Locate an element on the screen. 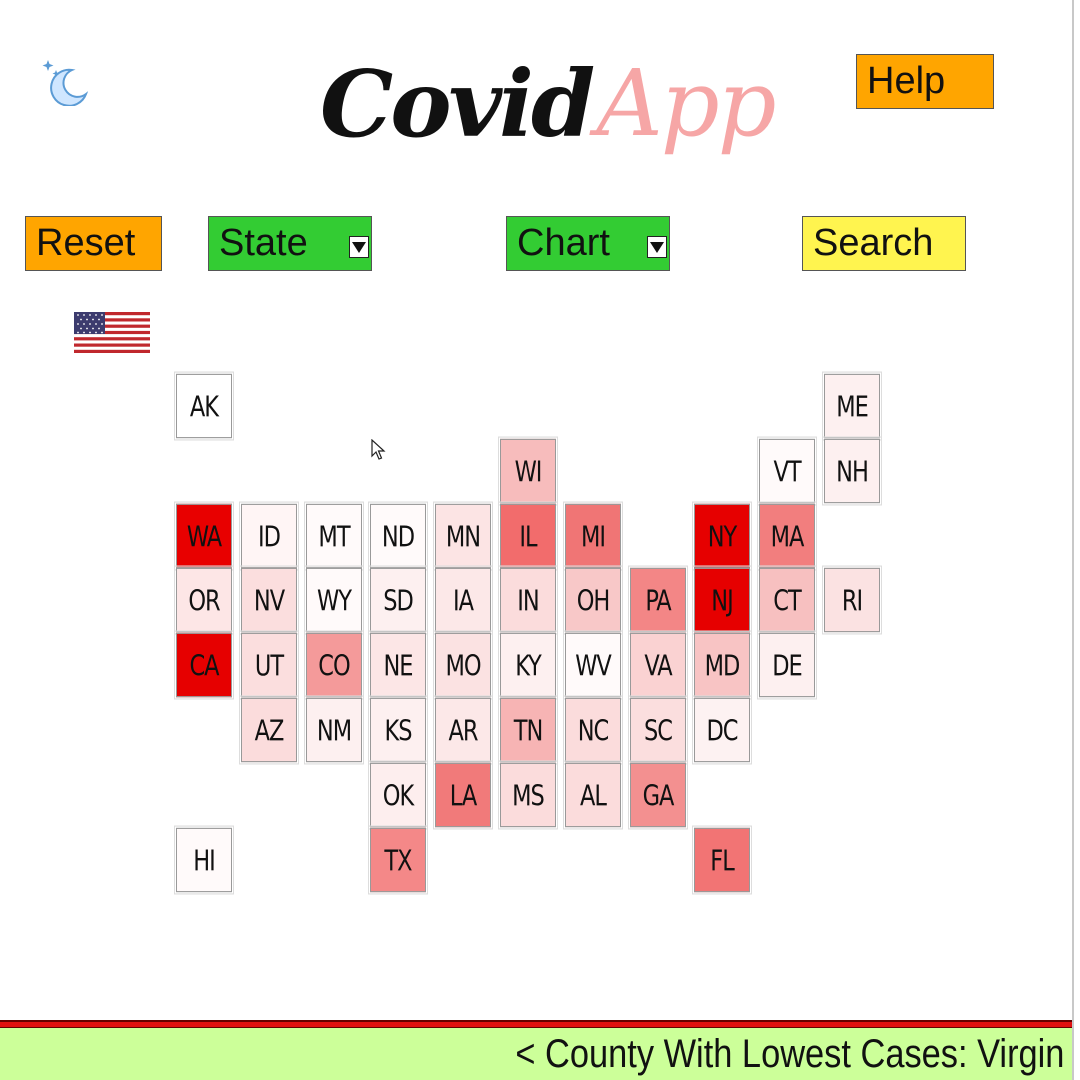 The image size is (1080, 1080). state-tile-la: LA is located at coordinates (463, 795).